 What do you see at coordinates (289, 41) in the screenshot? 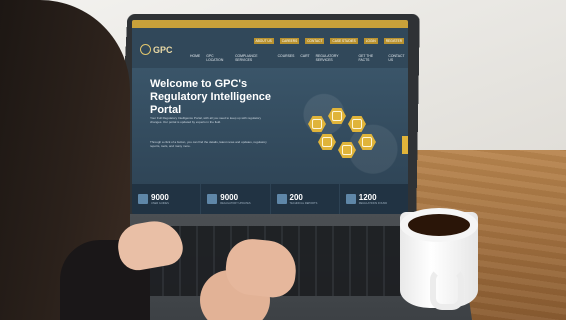
I see `top-link: CAREERS` at bounding box center [289, 41].